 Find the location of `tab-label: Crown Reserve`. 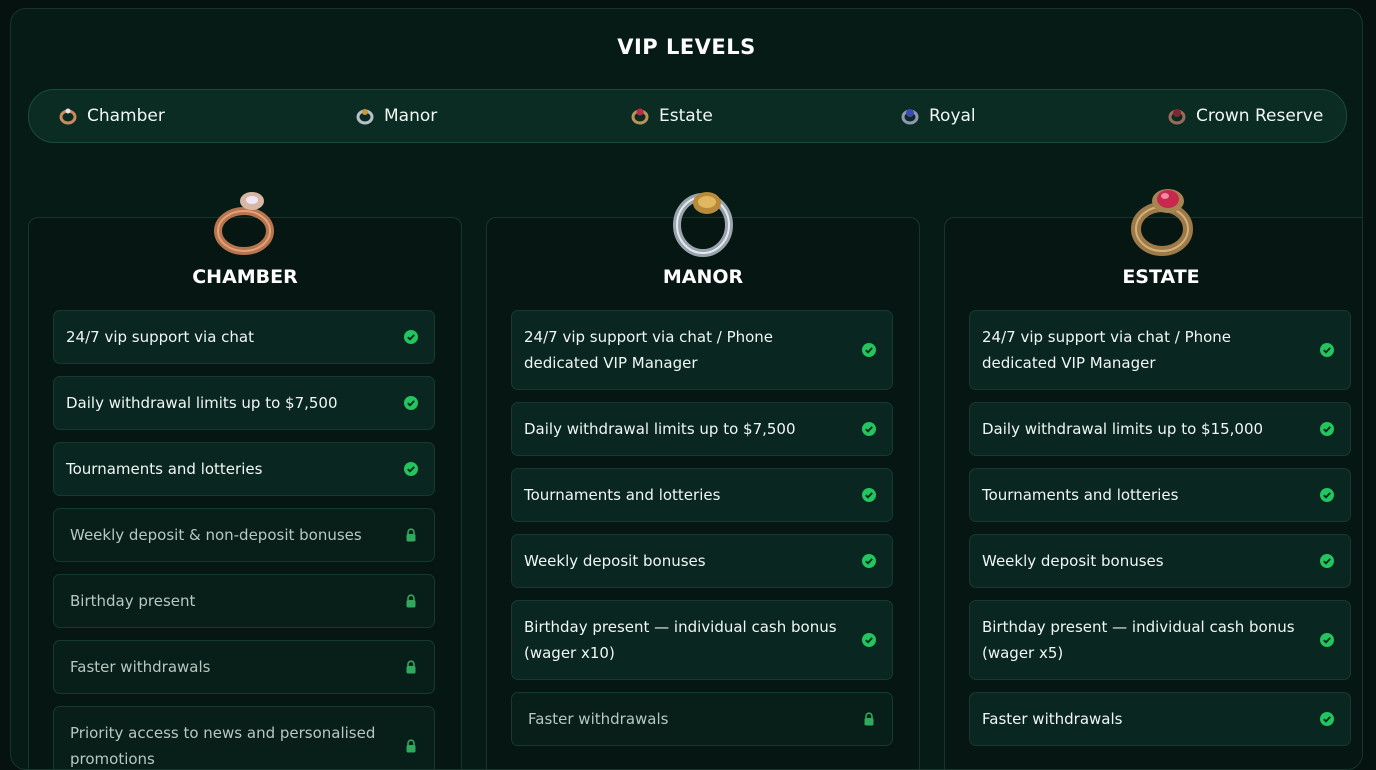

tab-label: Crown Reserve is located at coordinates (1260, 116).